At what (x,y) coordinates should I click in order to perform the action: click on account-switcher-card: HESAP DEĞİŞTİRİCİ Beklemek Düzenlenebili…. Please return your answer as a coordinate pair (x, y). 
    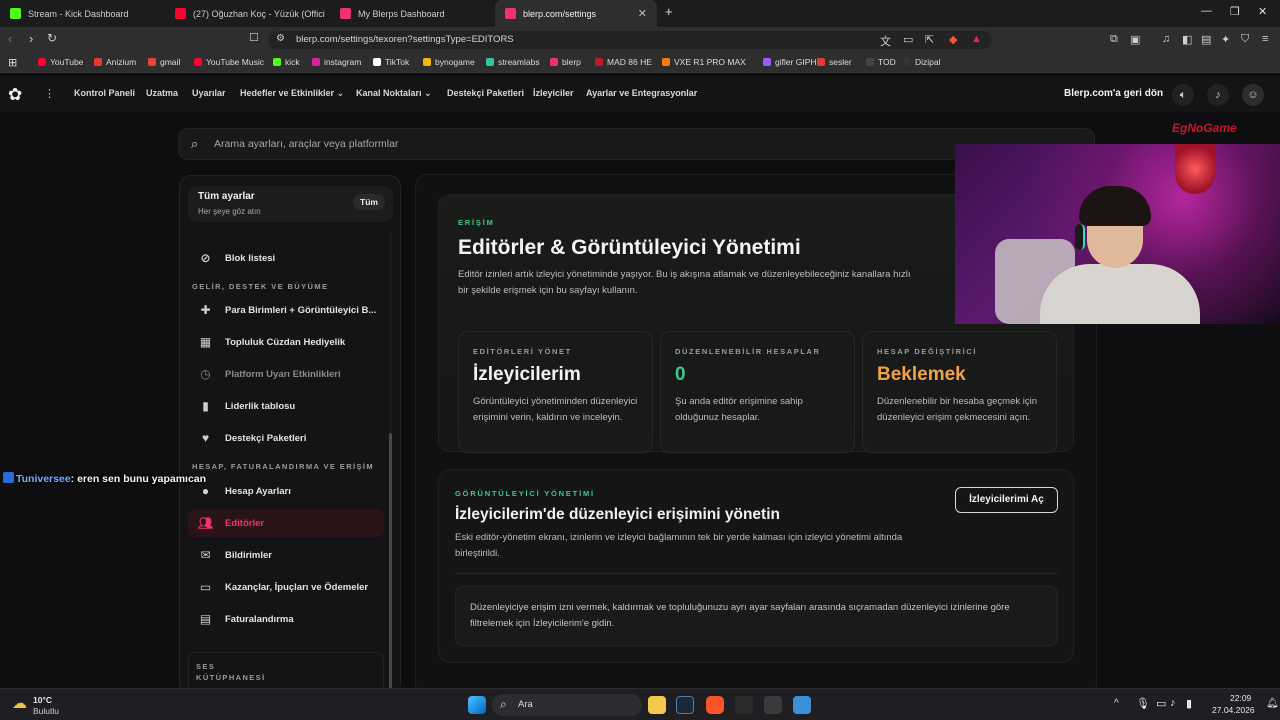
    Looking at the image, I should click on (959, 392).